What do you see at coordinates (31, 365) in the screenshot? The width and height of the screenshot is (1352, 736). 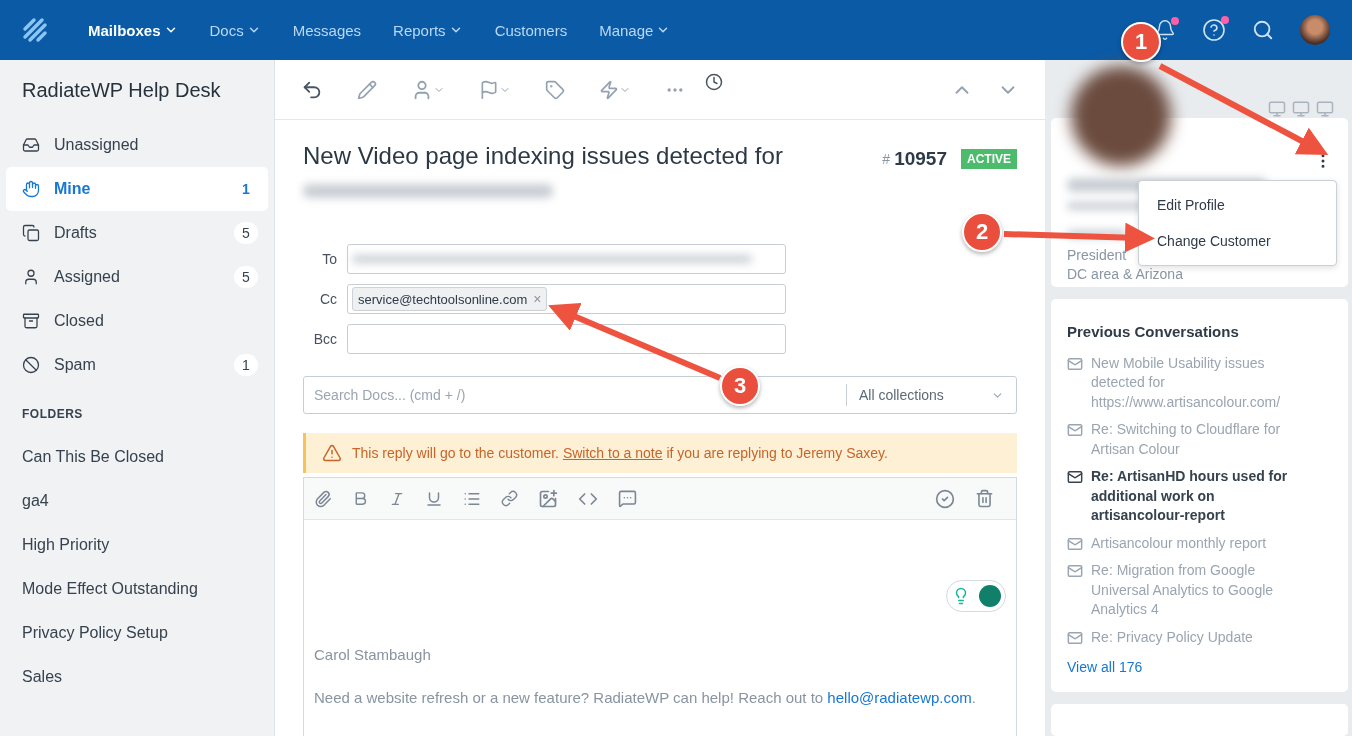 I see `ban-icon` at bounding box center [31, 365].